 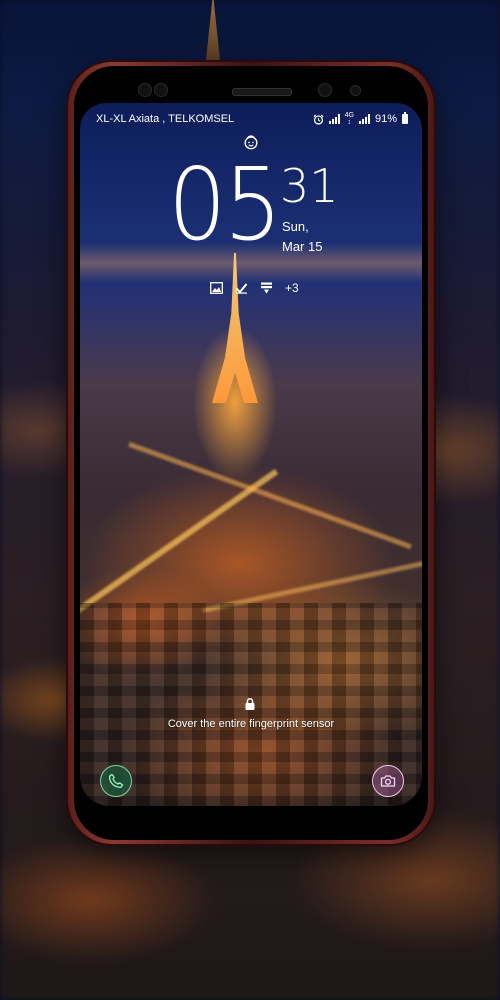 I want to click on gallery-icon, so click(x=216, y=288).